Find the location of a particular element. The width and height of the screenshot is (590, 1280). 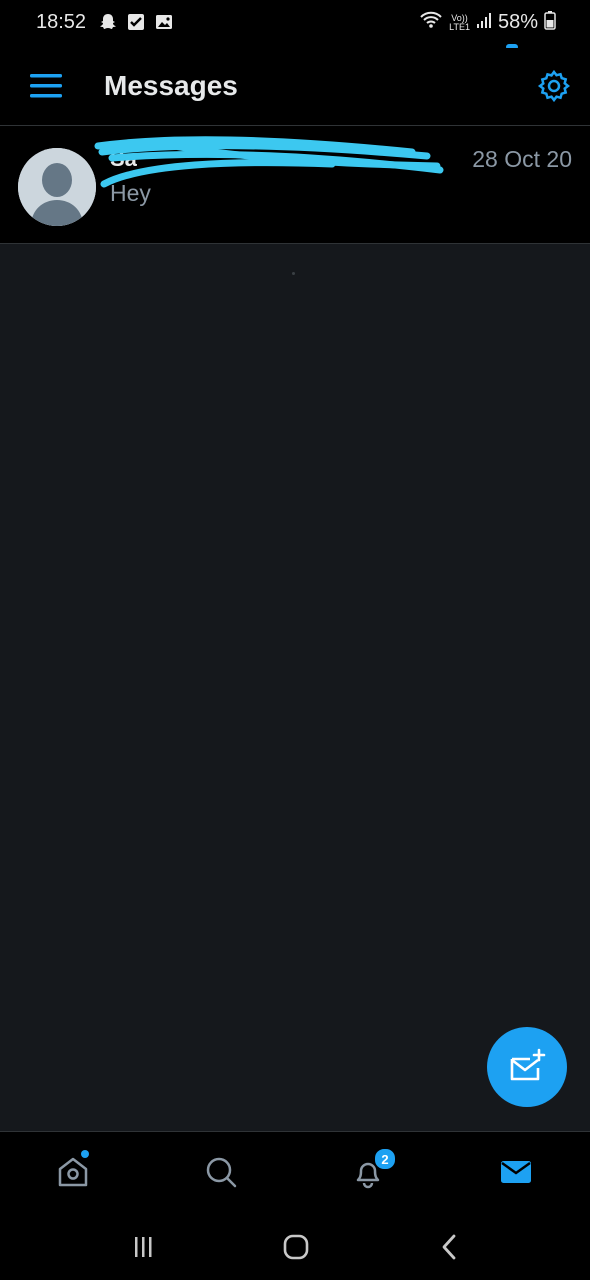

checkbox-icon is located at coordinates (136, 22).